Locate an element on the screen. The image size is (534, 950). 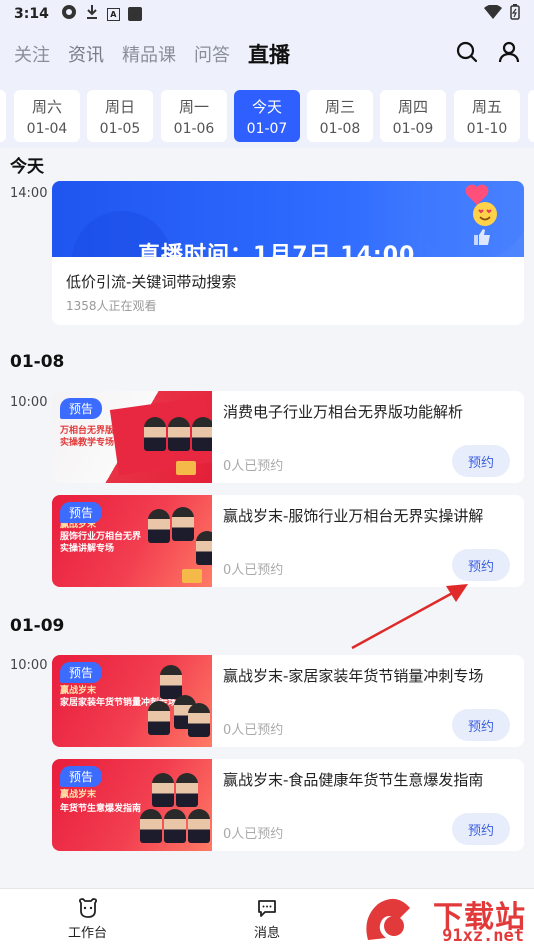
notification-square-icon is located at coordinates (134, 14).